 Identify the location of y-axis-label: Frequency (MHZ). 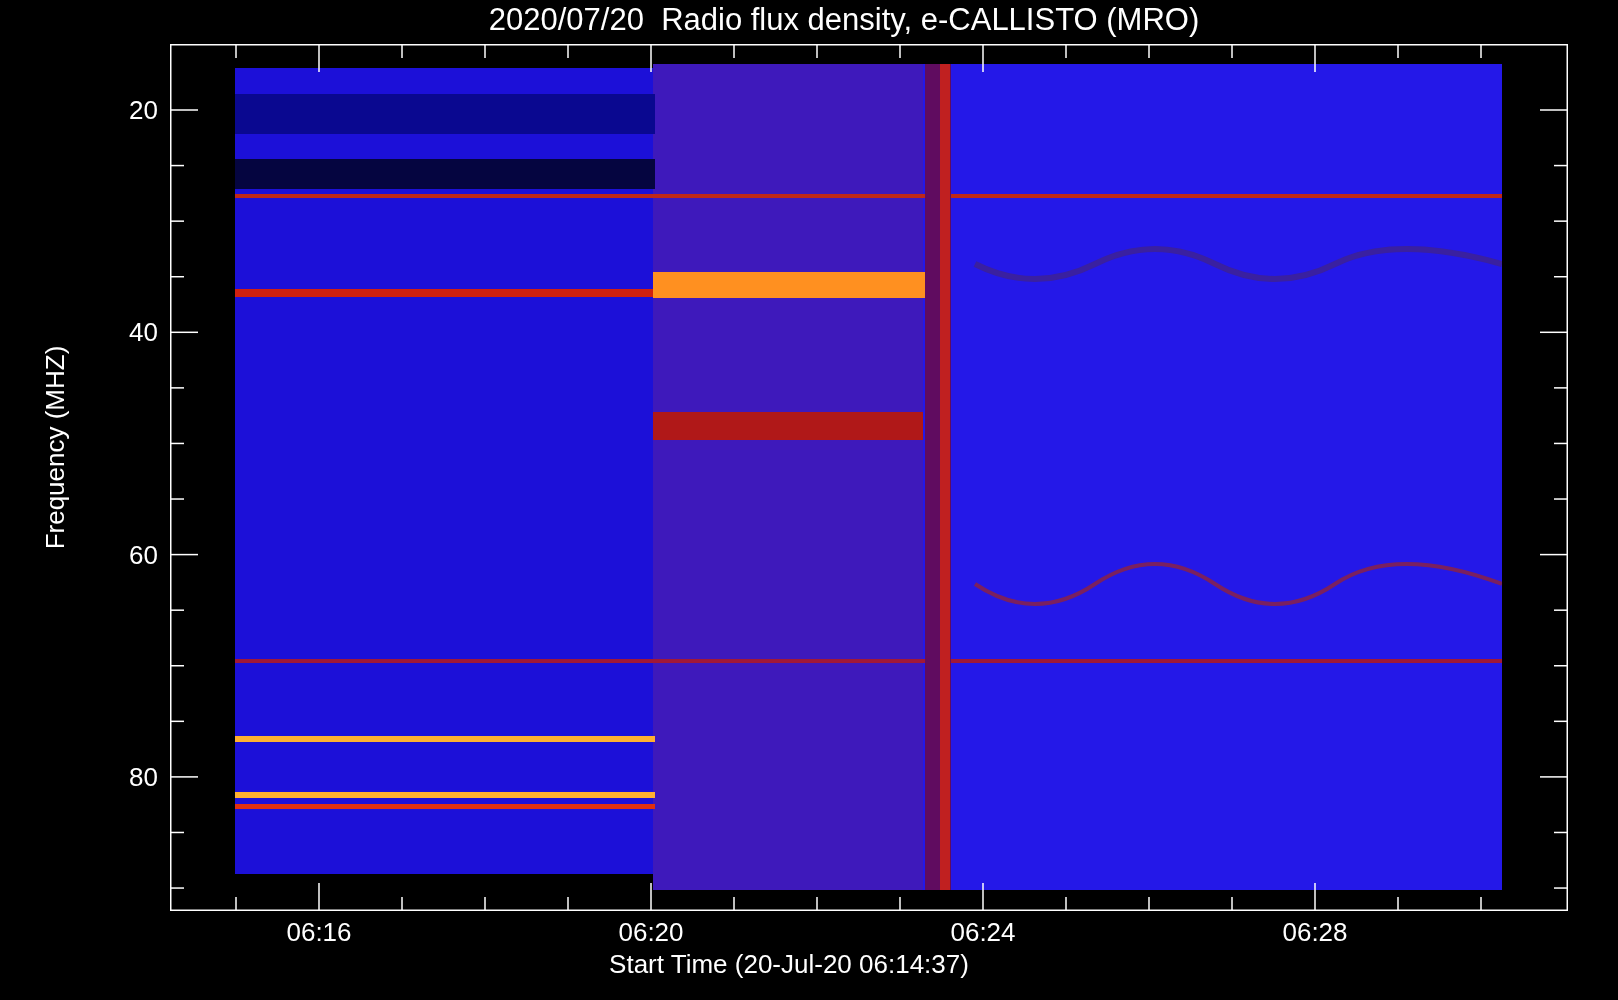
(56, 447).